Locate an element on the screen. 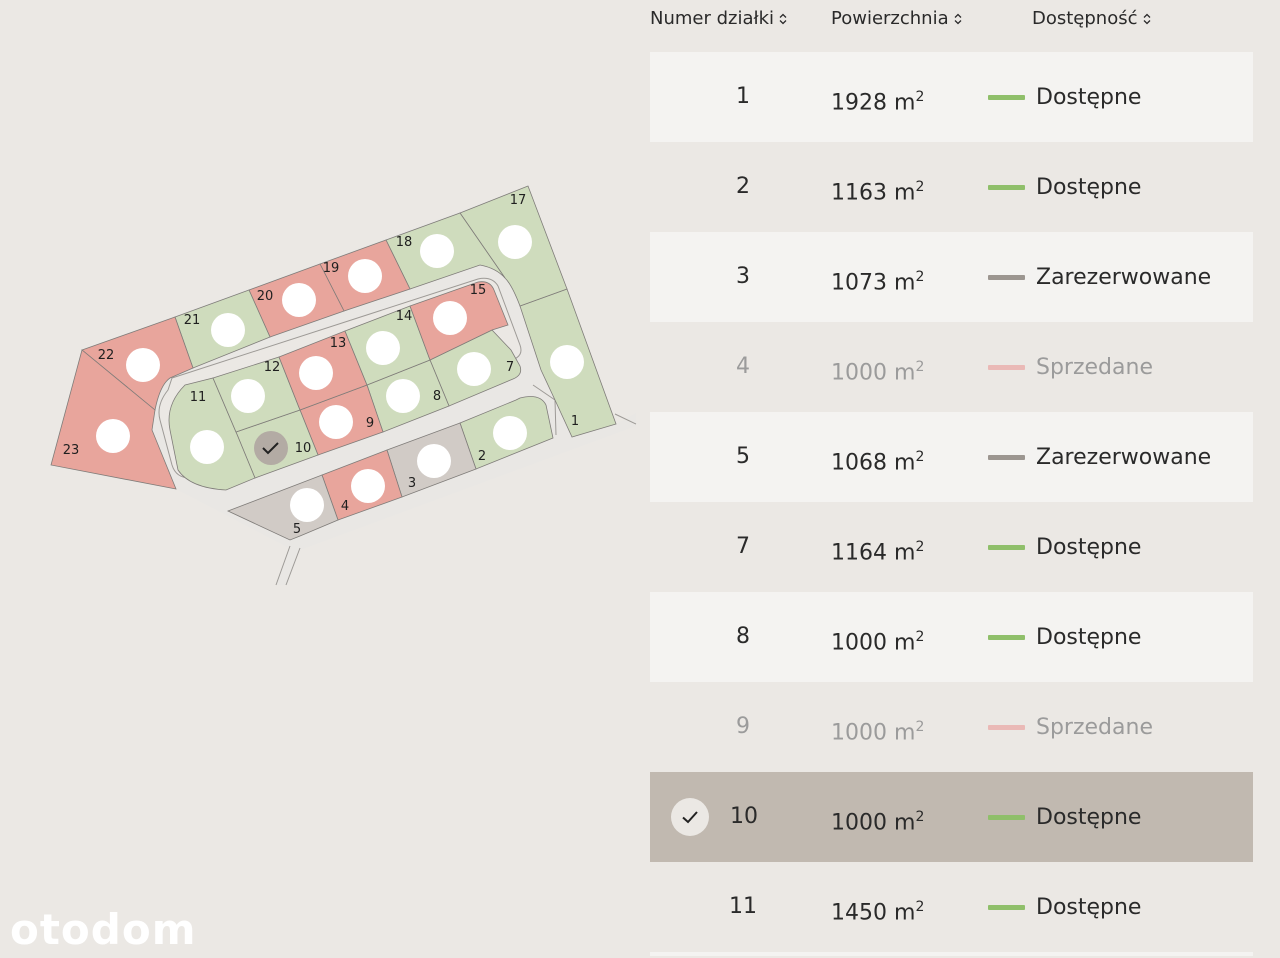  plot-label: 19 is located at coordinates (331, 268).